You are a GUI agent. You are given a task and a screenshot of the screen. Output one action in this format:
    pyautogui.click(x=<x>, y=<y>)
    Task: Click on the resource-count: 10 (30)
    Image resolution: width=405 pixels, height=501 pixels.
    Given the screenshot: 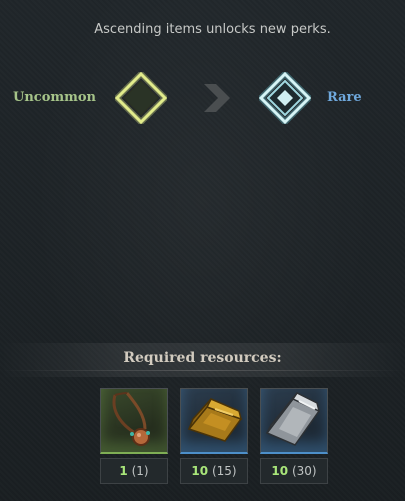 What is the action you would take?
    pyautogui.click(x=294, y=471)
    